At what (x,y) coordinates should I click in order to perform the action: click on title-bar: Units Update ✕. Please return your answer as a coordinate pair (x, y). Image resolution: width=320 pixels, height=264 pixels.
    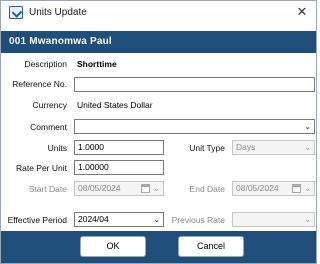
    Looking at the image, I should click on (158, 13).